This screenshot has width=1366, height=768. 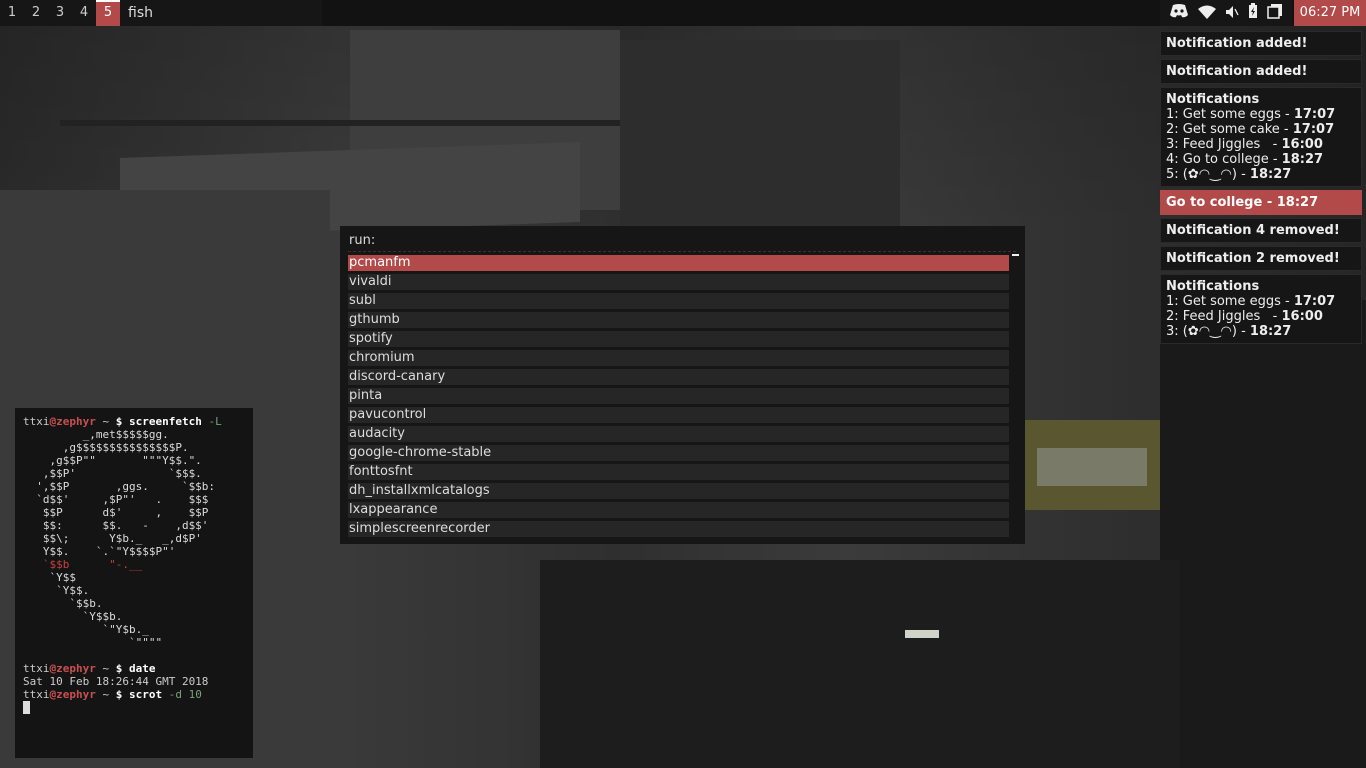 What do you see at coordinates (1275, 13) in the screenshot?
I see `clipboard-icon` at bounding box center [1275, 13].